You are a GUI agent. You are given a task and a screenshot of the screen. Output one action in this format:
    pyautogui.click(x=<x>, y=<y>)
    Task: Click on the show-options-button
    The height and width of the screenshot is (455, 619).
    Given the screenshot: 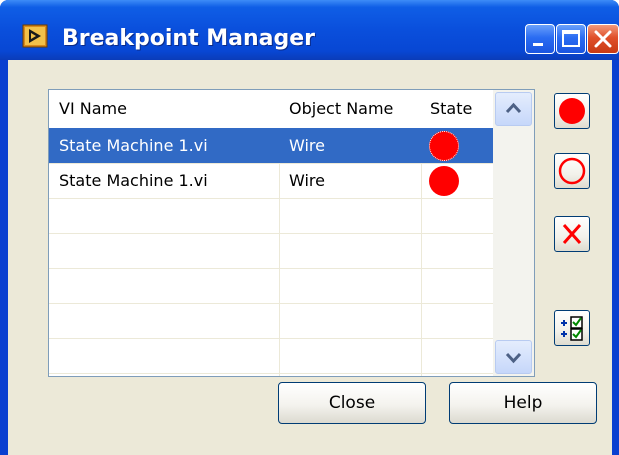 What is the action you would take?
    pyautogui.click(x=572, y=328)
    